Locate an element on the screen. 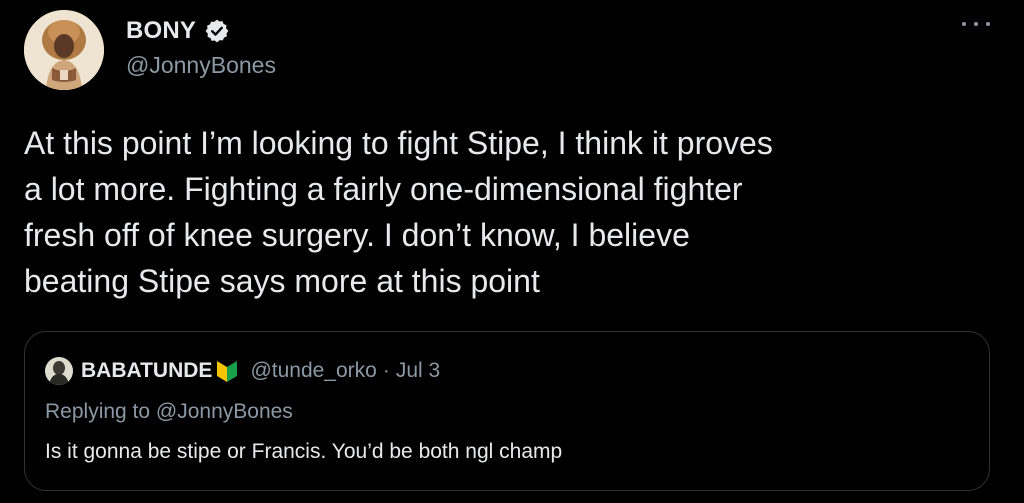 The image size is (1024, 503). quoted-avatar-image-icon is located at coordinates (59, 371).